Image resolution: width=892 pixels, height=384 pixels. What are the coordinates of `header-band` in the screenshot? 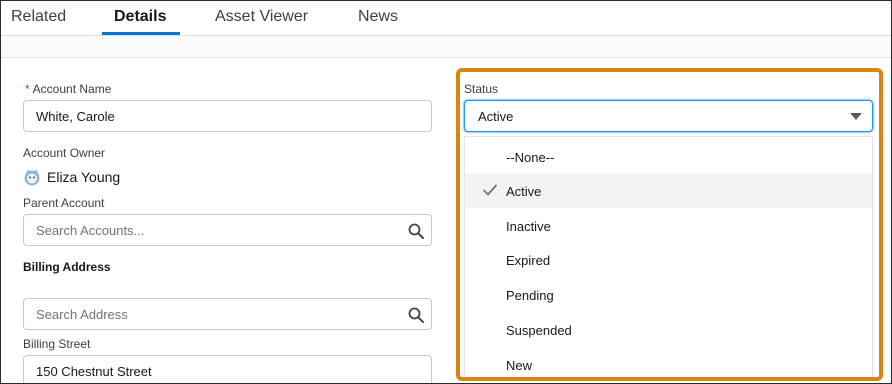 It's located at (446, 47).